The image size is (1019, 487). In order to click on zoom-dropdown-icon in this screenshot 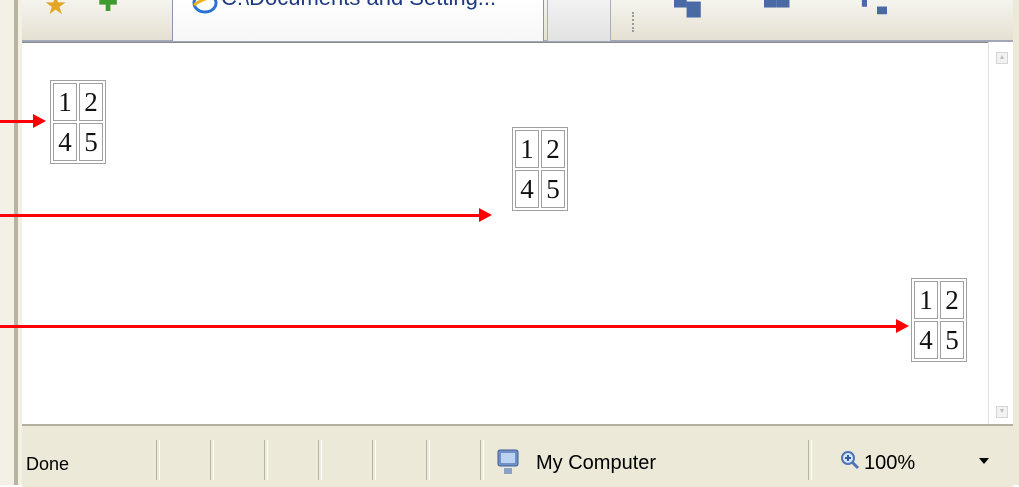, I will do `click(984, 461)`.